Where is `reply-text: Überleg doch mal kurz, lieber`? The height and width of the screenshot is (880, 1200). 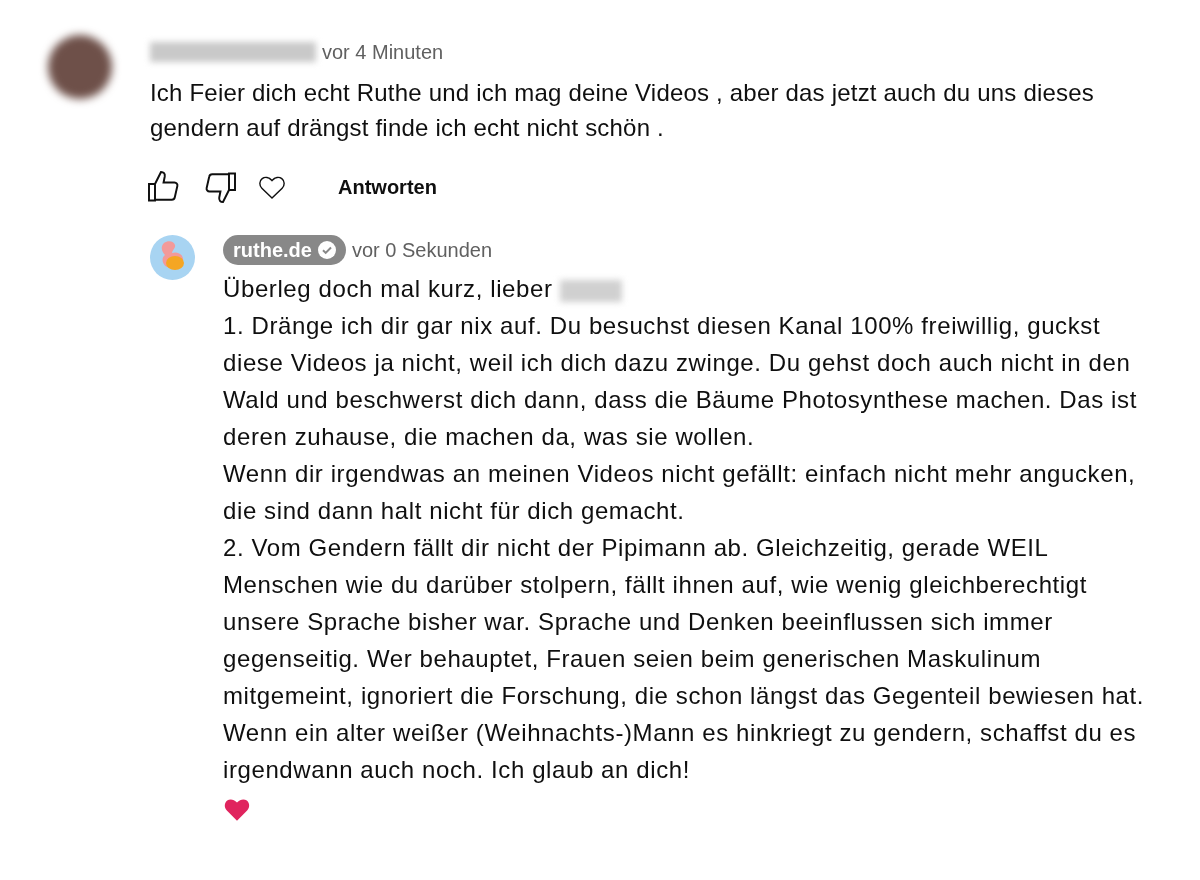
reply-text: Überleg doch mal kurz, lieber is located at coordinates (388, 288).